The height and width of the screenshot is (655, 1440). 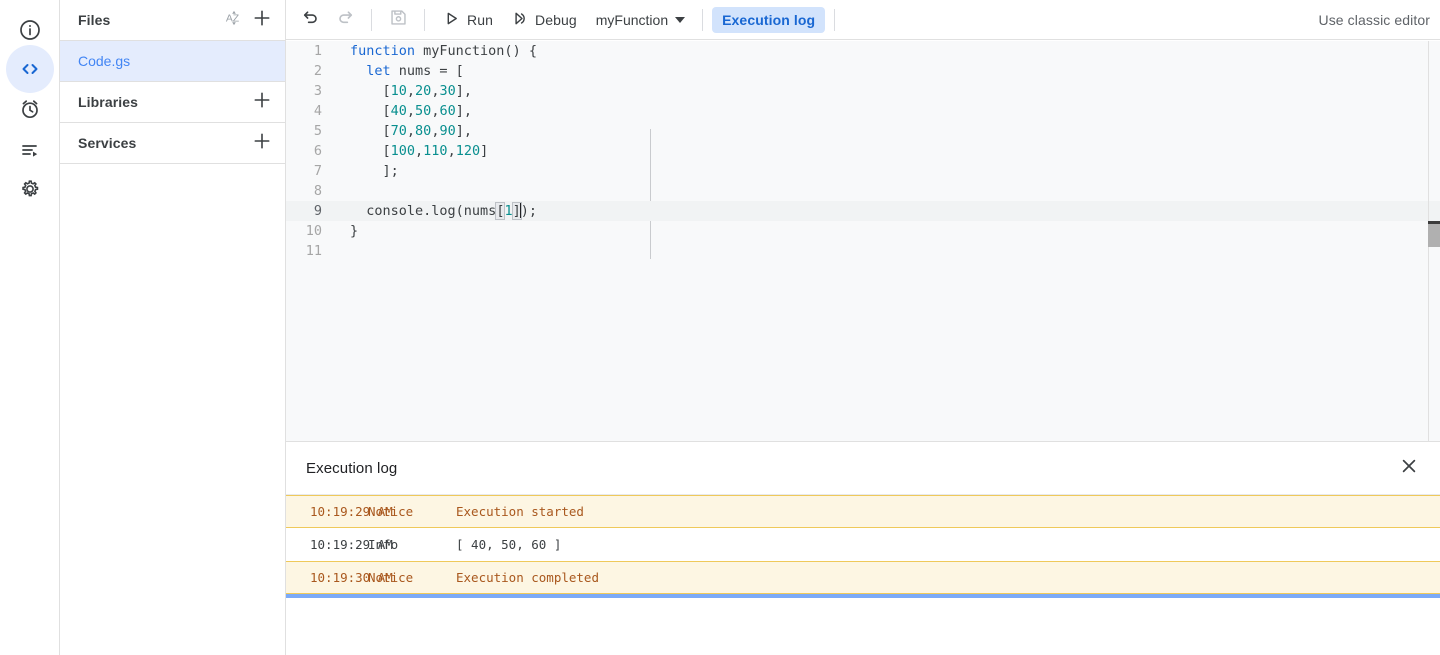 I want to click on left-icon-rail, so click(x=30, y=327).